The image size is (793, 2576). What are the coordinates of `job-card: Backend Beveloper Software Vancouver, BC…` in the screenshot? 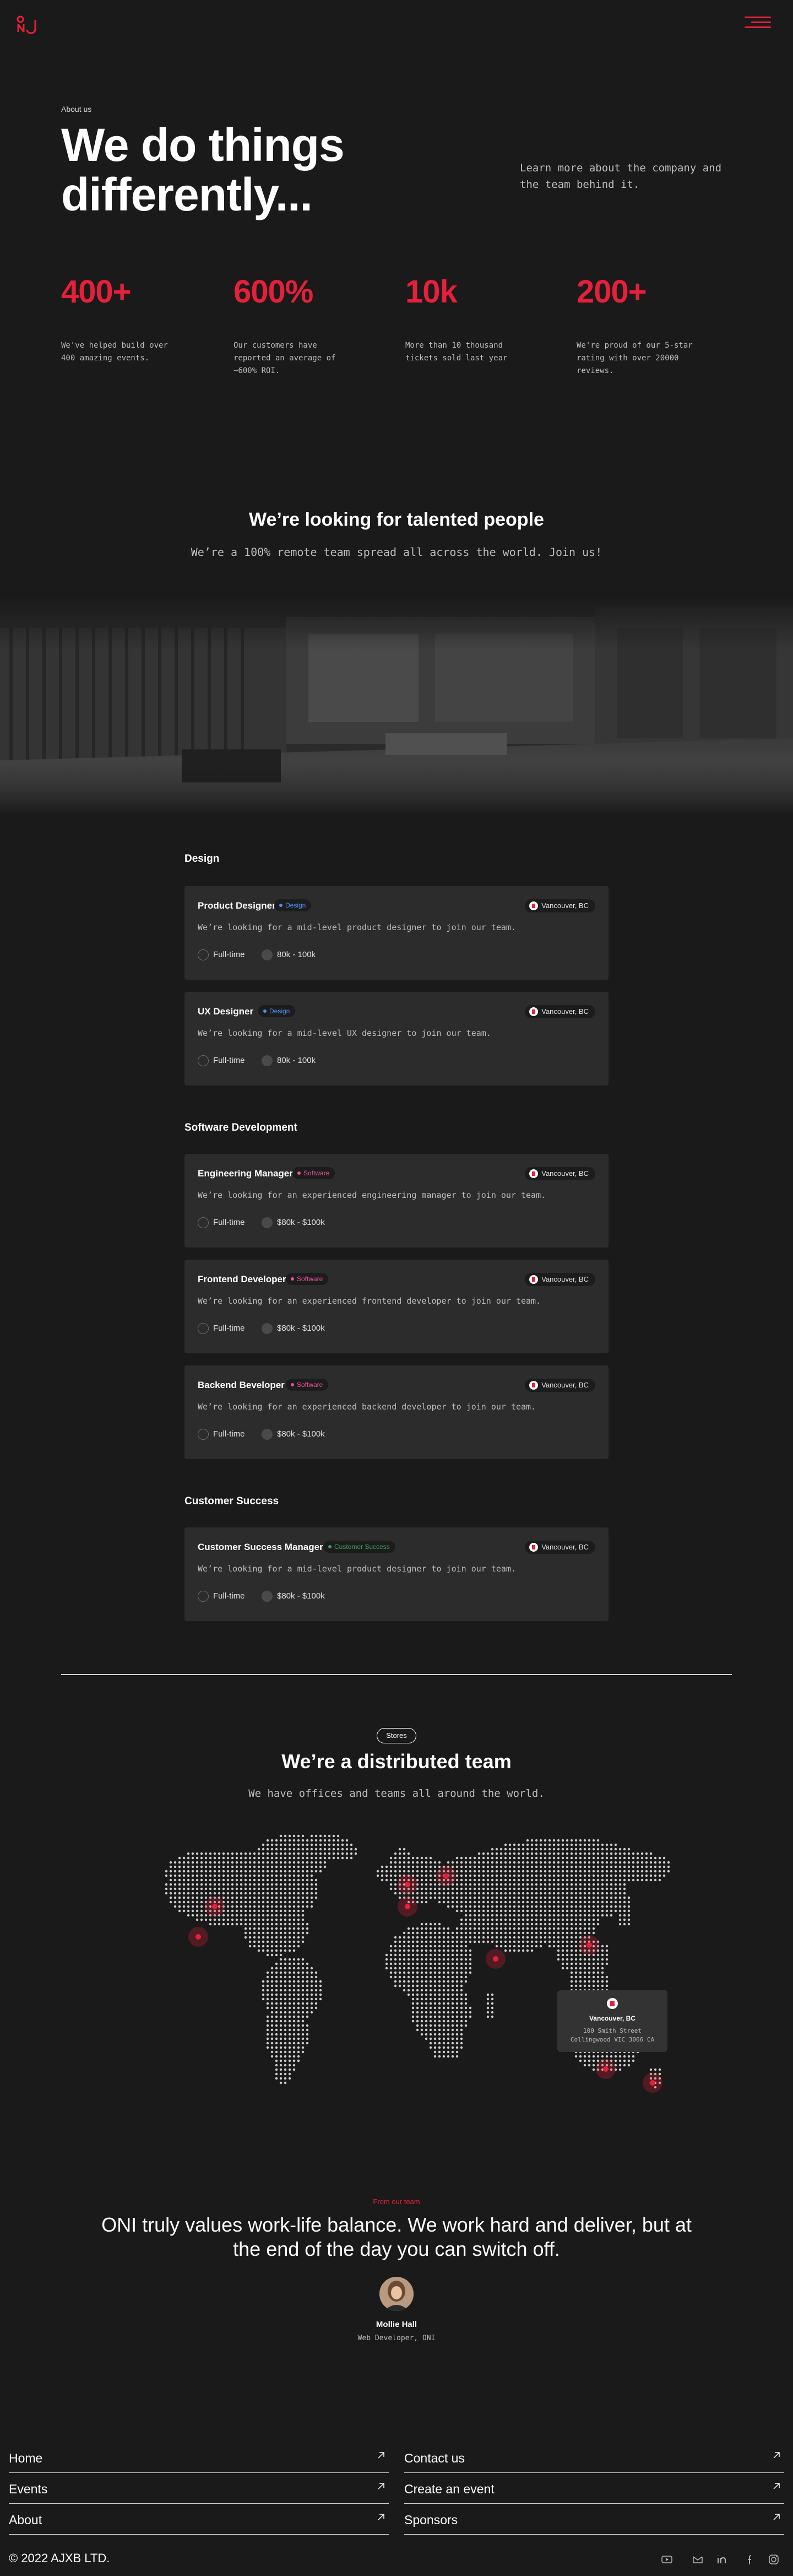 It's located at (397, 1412).